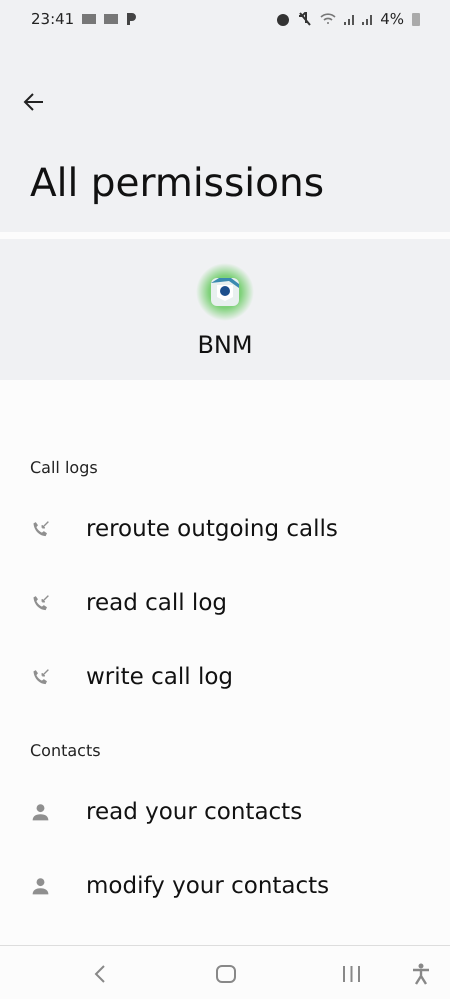 This screenshot has height=999, width=450. I want to click on parking-icon, so click(132, 19).